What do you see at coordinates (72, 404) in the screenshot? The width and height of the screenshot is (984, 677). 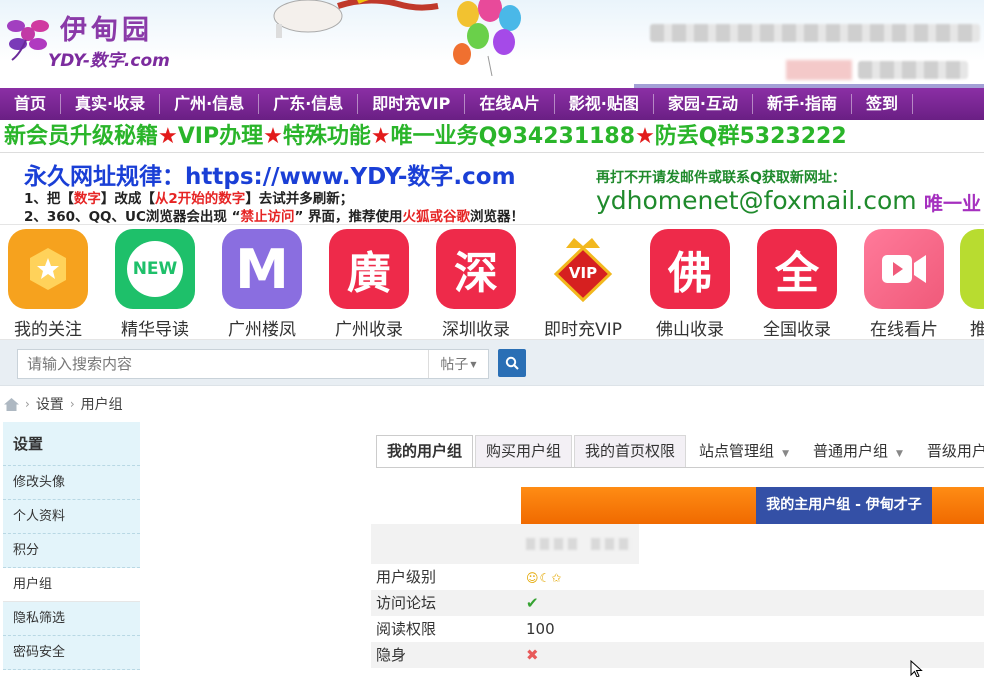 I see `chevron-right-icon: ›` at bounding box center [72, 404].